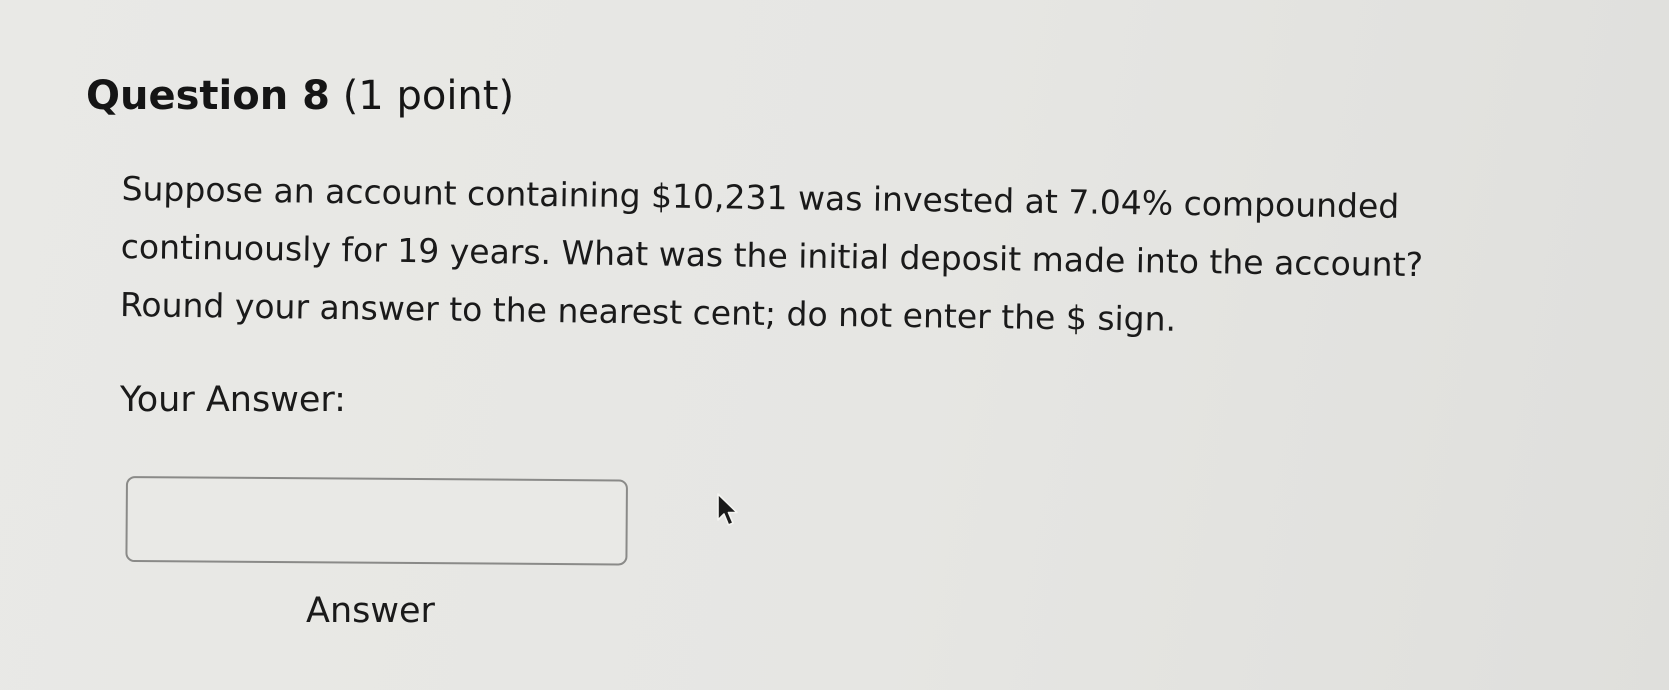 This screenshot has height=690, width=1669. What do you see at coordinates (727, 509) in the screenshot?
I see `arrow-pointer-icon` at bounding box center [727, 509].